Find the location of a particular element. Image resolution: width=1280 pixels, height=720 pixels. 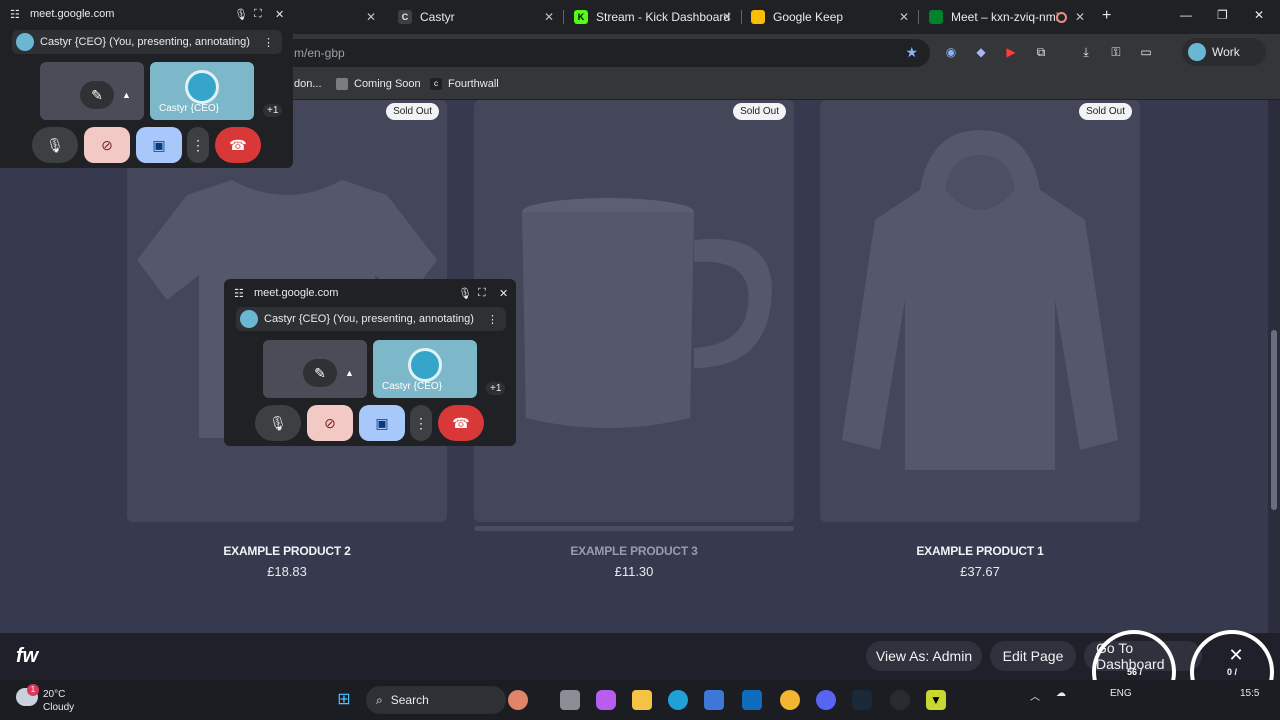

bookmark-star-icon: ★ is located at coordinates (911, 52).